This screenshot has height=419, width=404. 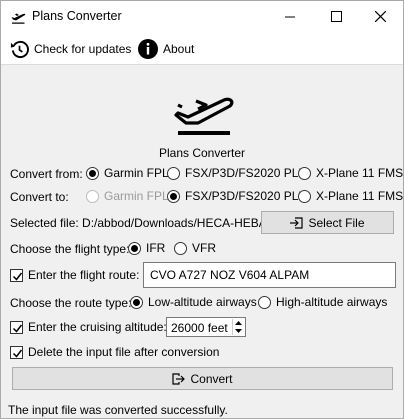 I want to click on cruising-altitude-spinbox: 26000 feet, so click(x=206, y=327).